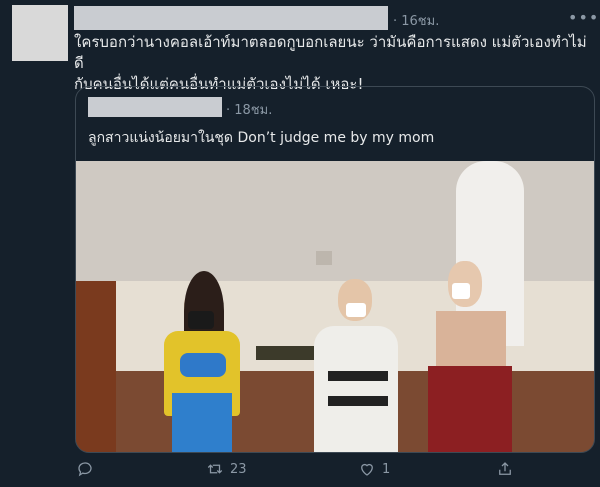 Image resolution: width=600 pixels, height=487 pixels. I want to click on reply-button, so click(88, 469).